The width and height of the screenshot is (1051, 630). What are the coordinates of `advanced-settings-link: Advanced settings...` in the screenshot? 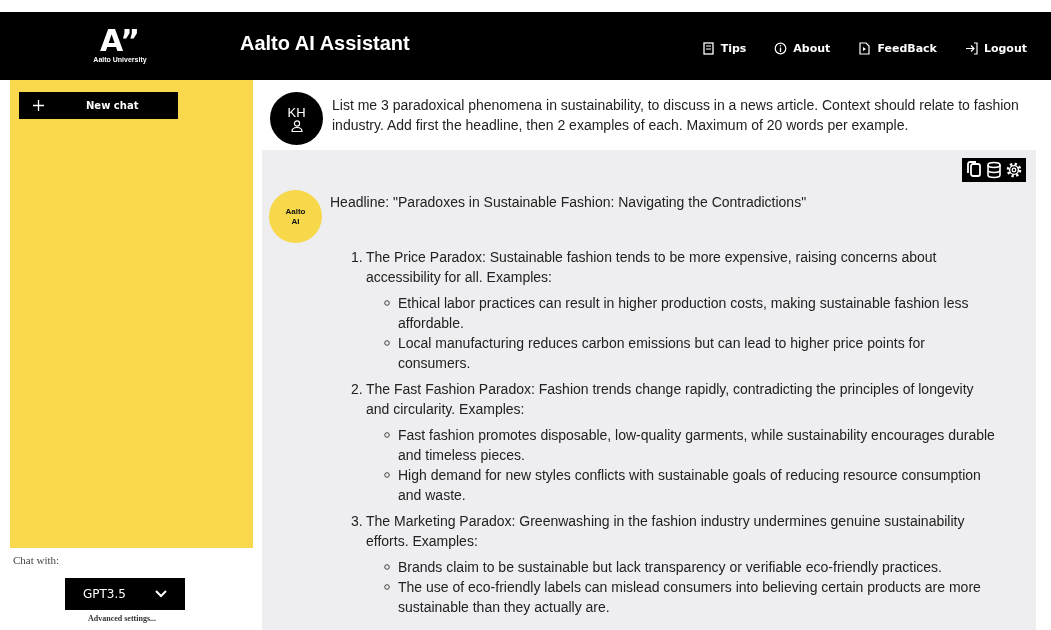 It's located at (170, 618).